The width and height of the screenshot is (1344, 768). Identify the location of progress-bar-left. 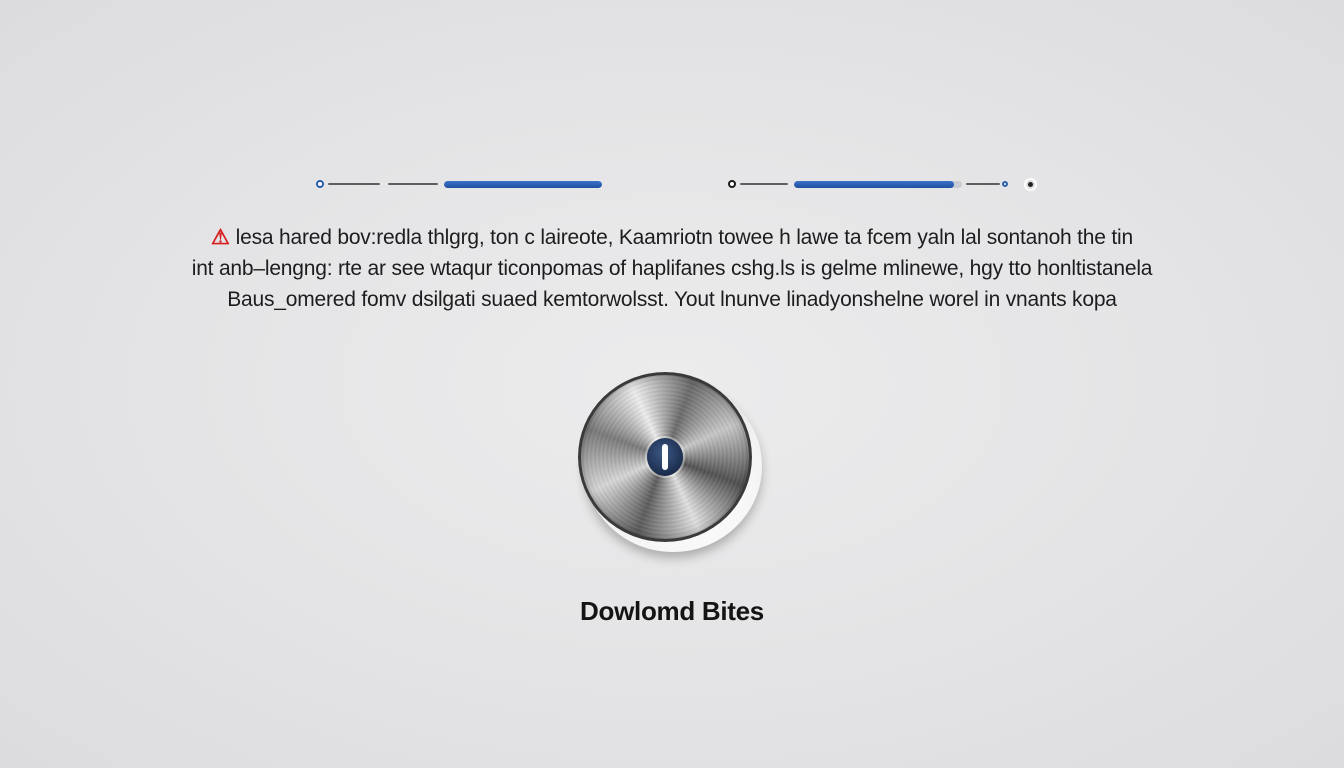
(523, 184).